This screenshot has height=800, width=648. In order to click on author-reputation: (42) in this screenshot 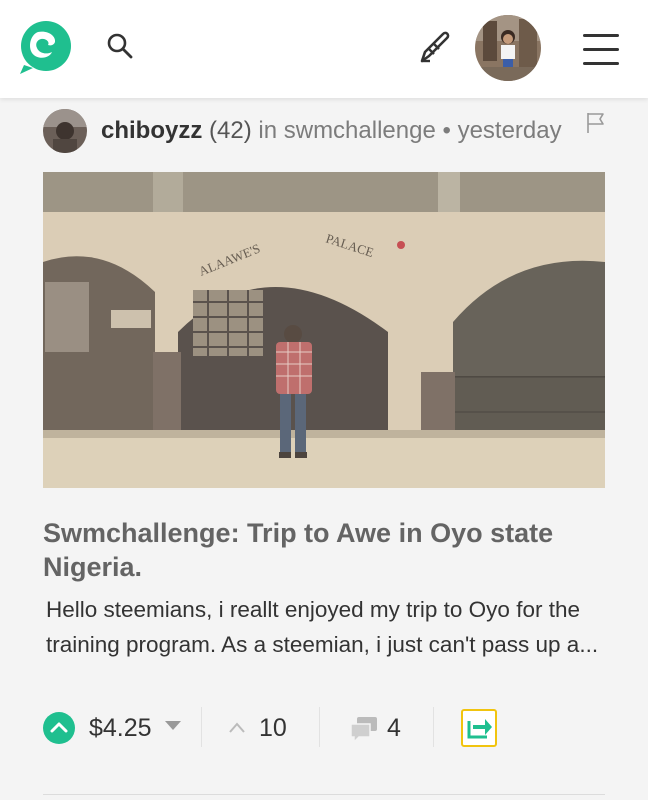, I will do `click(230, 130)`.